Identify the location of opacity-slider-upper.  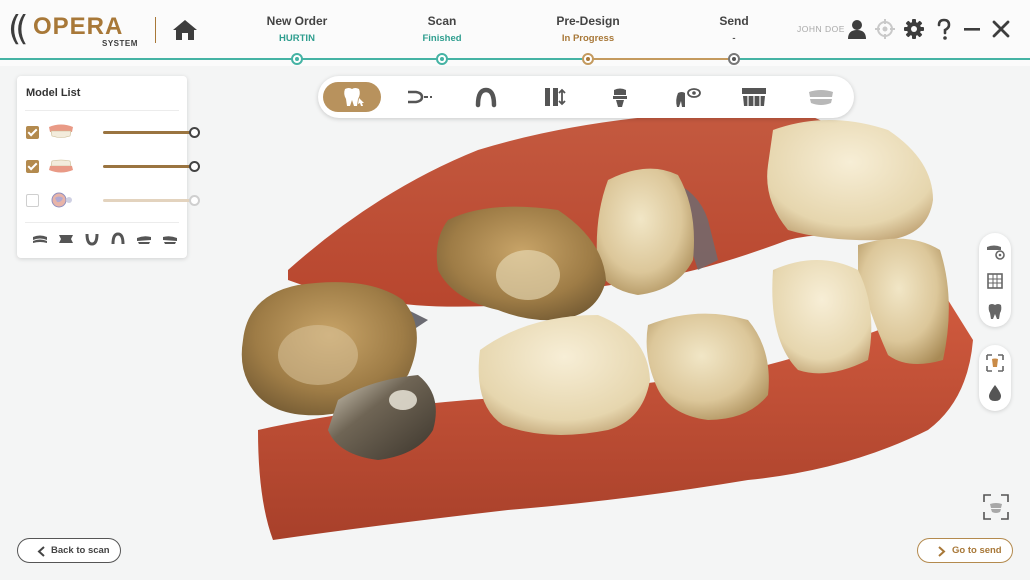
(151, 132).